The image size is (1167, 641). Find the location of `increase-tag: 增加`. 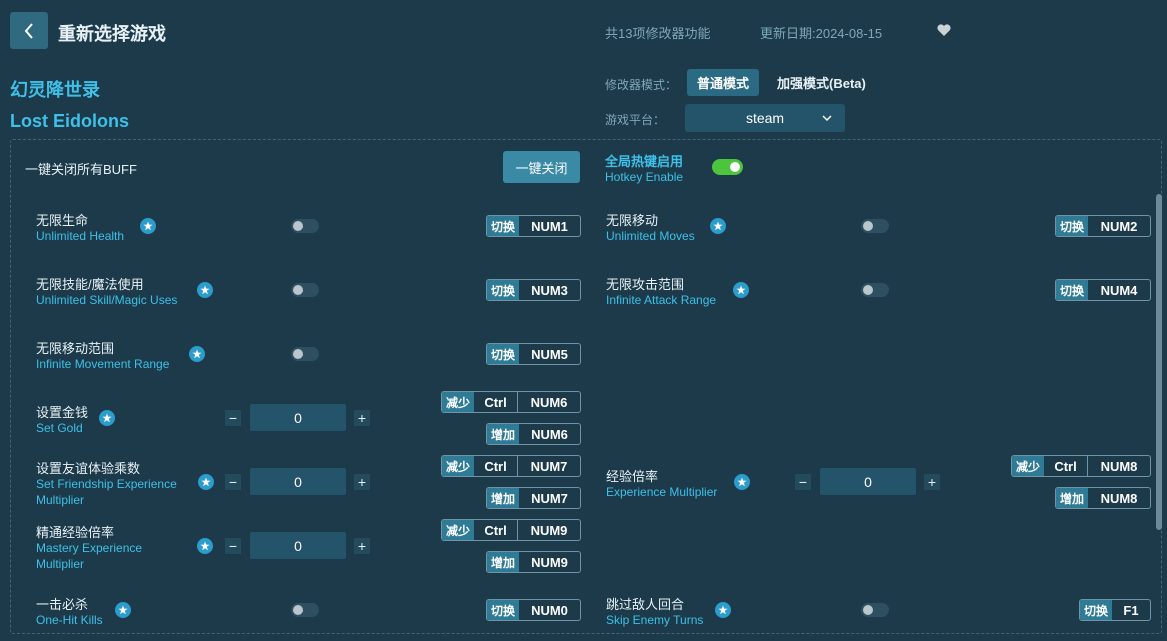

increase-tag: 增加 is located at coordinates (503, 562).